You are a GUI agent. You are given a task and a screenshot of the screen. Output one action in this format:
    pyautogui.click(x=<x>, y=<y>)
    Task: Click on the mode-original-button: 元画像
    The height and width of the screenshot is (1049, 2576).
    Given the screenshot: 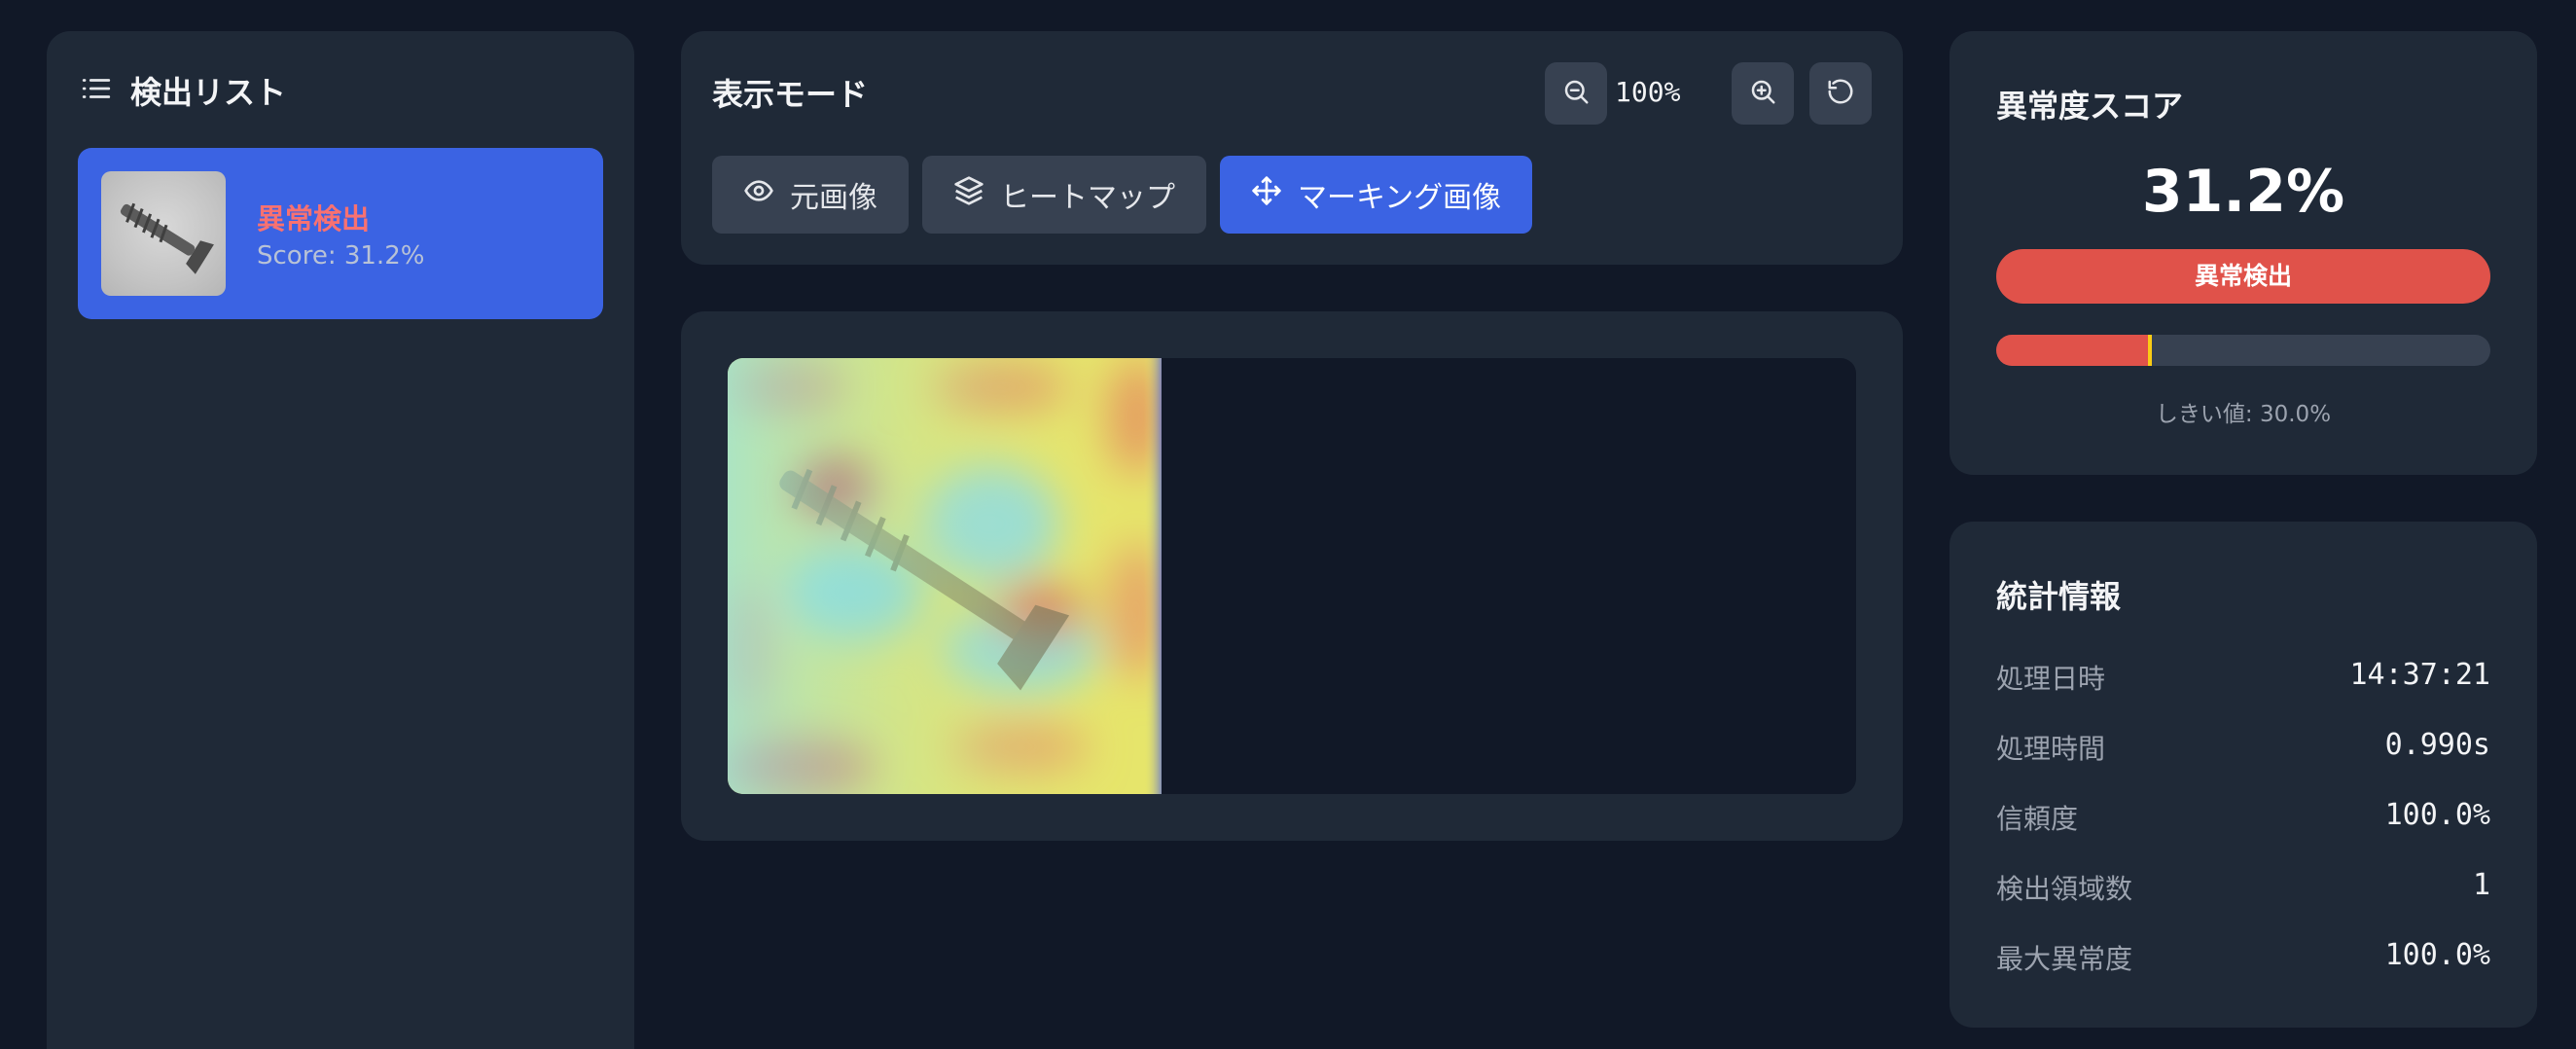 What is the action you would take?
    pyautogui.click(x=810, y=195)
    